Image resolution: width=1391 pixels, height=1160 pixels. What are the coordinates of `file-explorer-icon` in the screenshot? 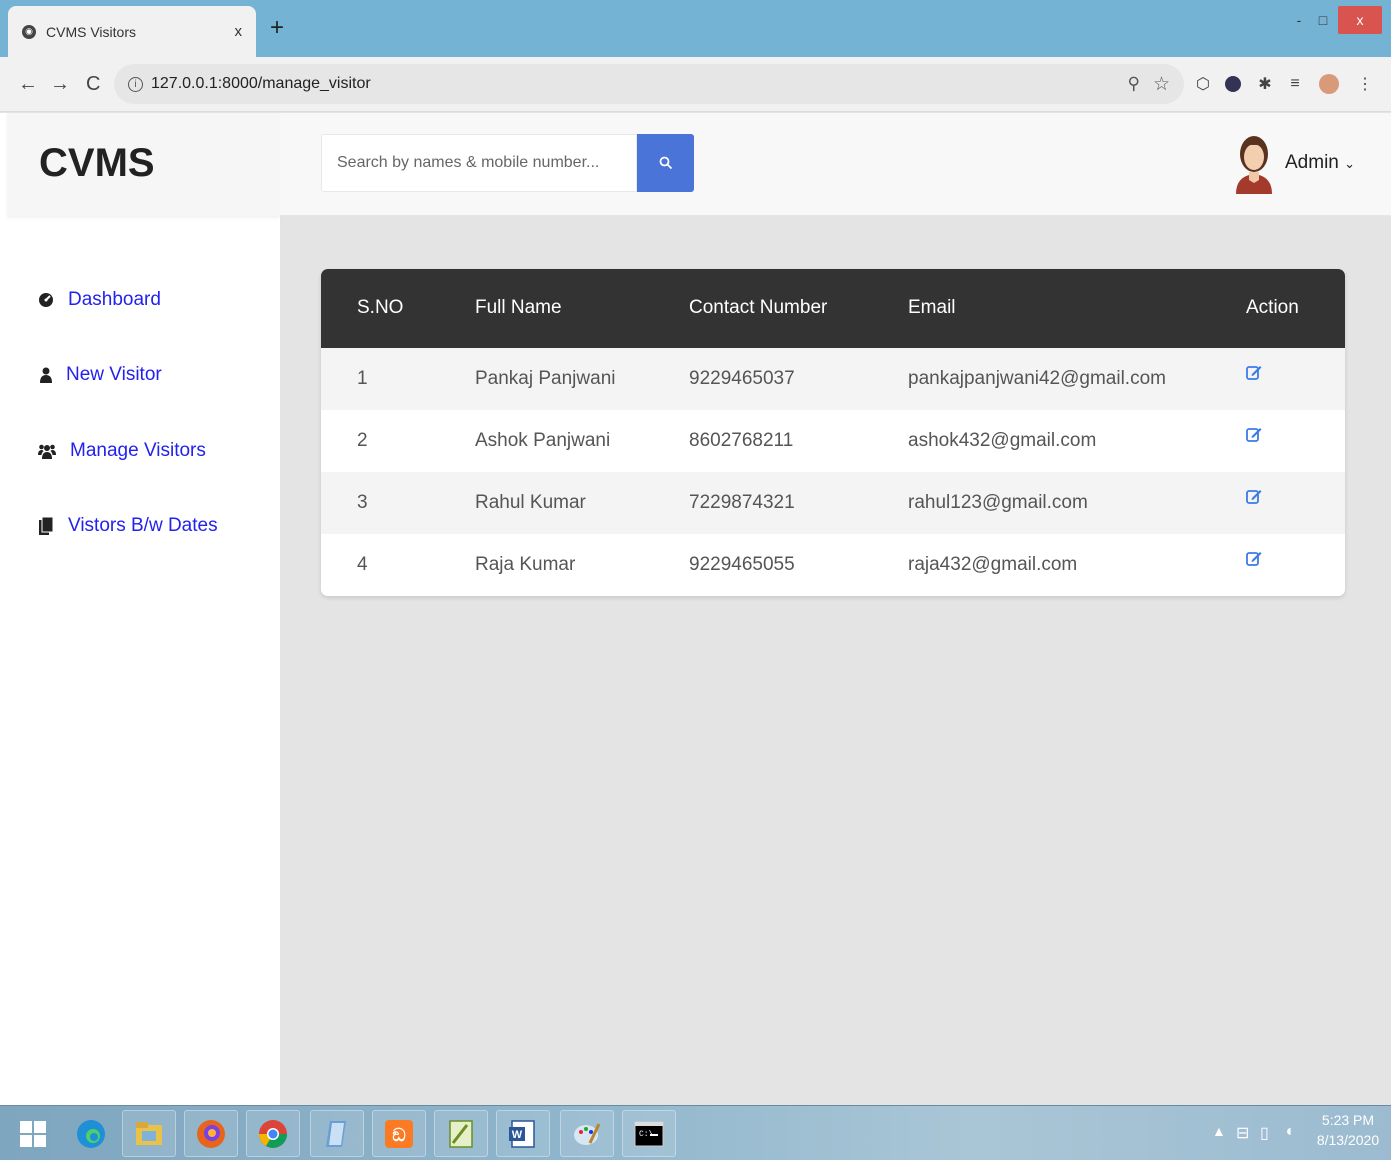 It's located at (149, 1133).